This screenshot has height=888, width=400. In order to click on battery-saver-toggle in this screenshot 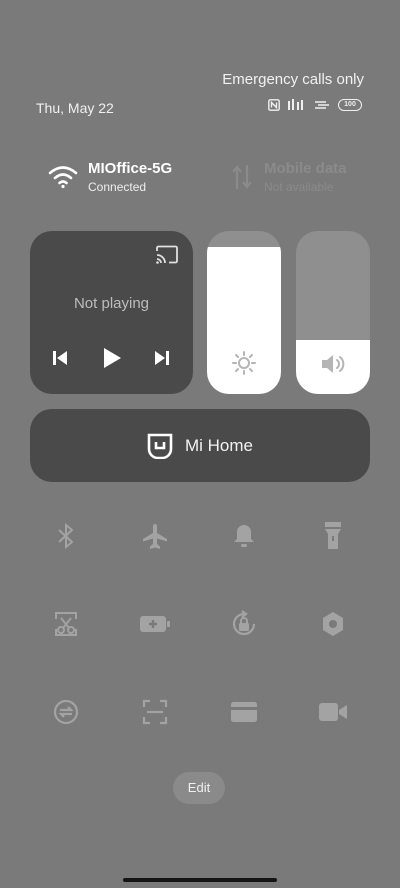, I will do `click(155, 624)`.